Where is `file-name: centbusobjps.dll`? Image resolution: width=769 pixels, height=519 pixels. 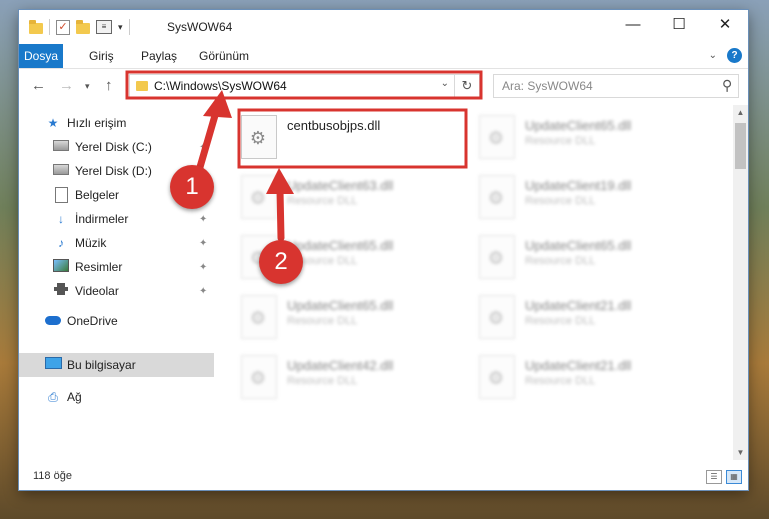 file-name: centbusobjps.dll is located at coordinates (334, 125).